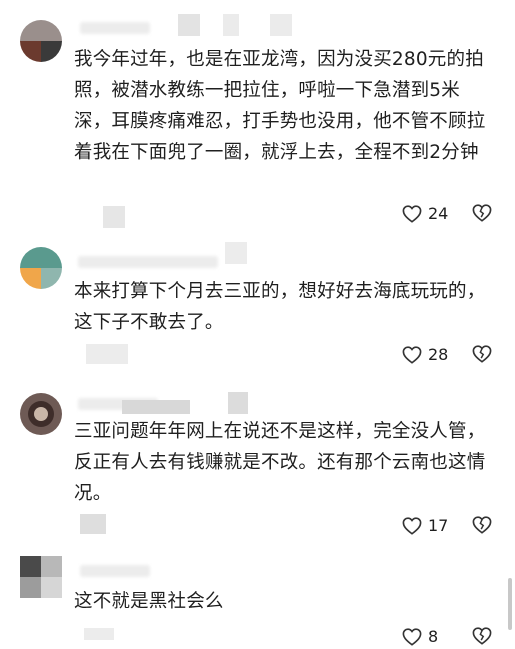 This screenshot has width=515, height=649. I want to click on like-button: 24, so click(425, 213).